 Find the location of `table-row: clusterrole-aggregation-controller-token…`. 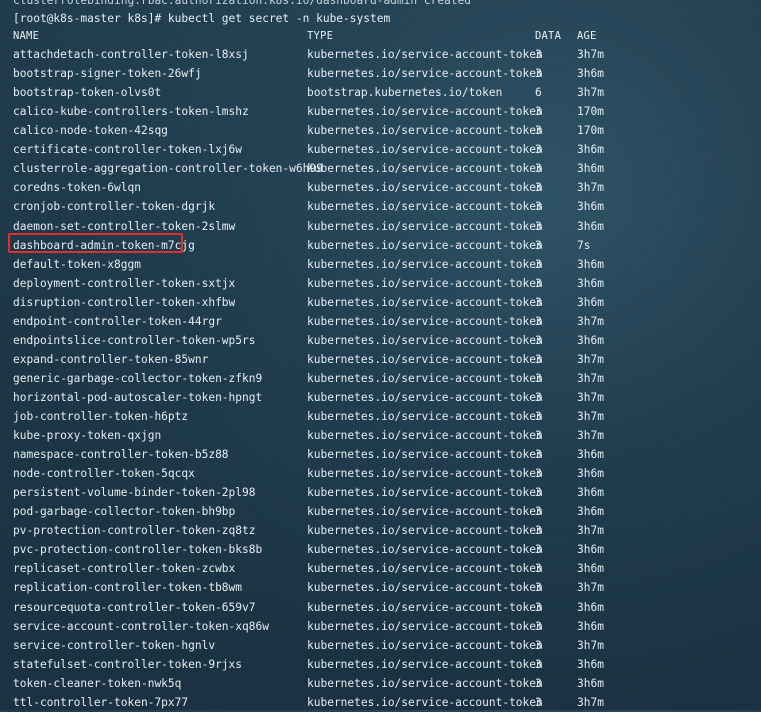

table-row: clusterrole-aggregation-controller-token… is located at coordinates (385, 168).